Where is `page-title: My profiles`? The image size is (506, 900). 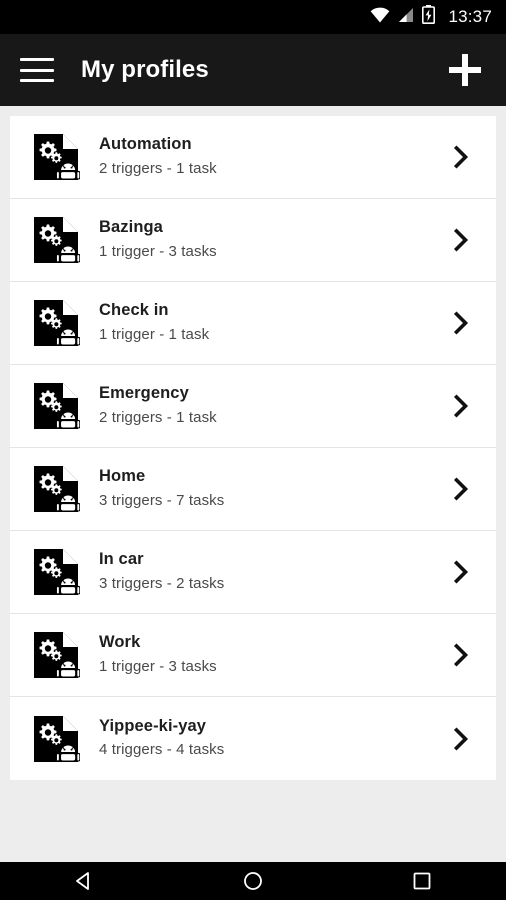 page-title: My profiles is located at coordinates (145, 69).